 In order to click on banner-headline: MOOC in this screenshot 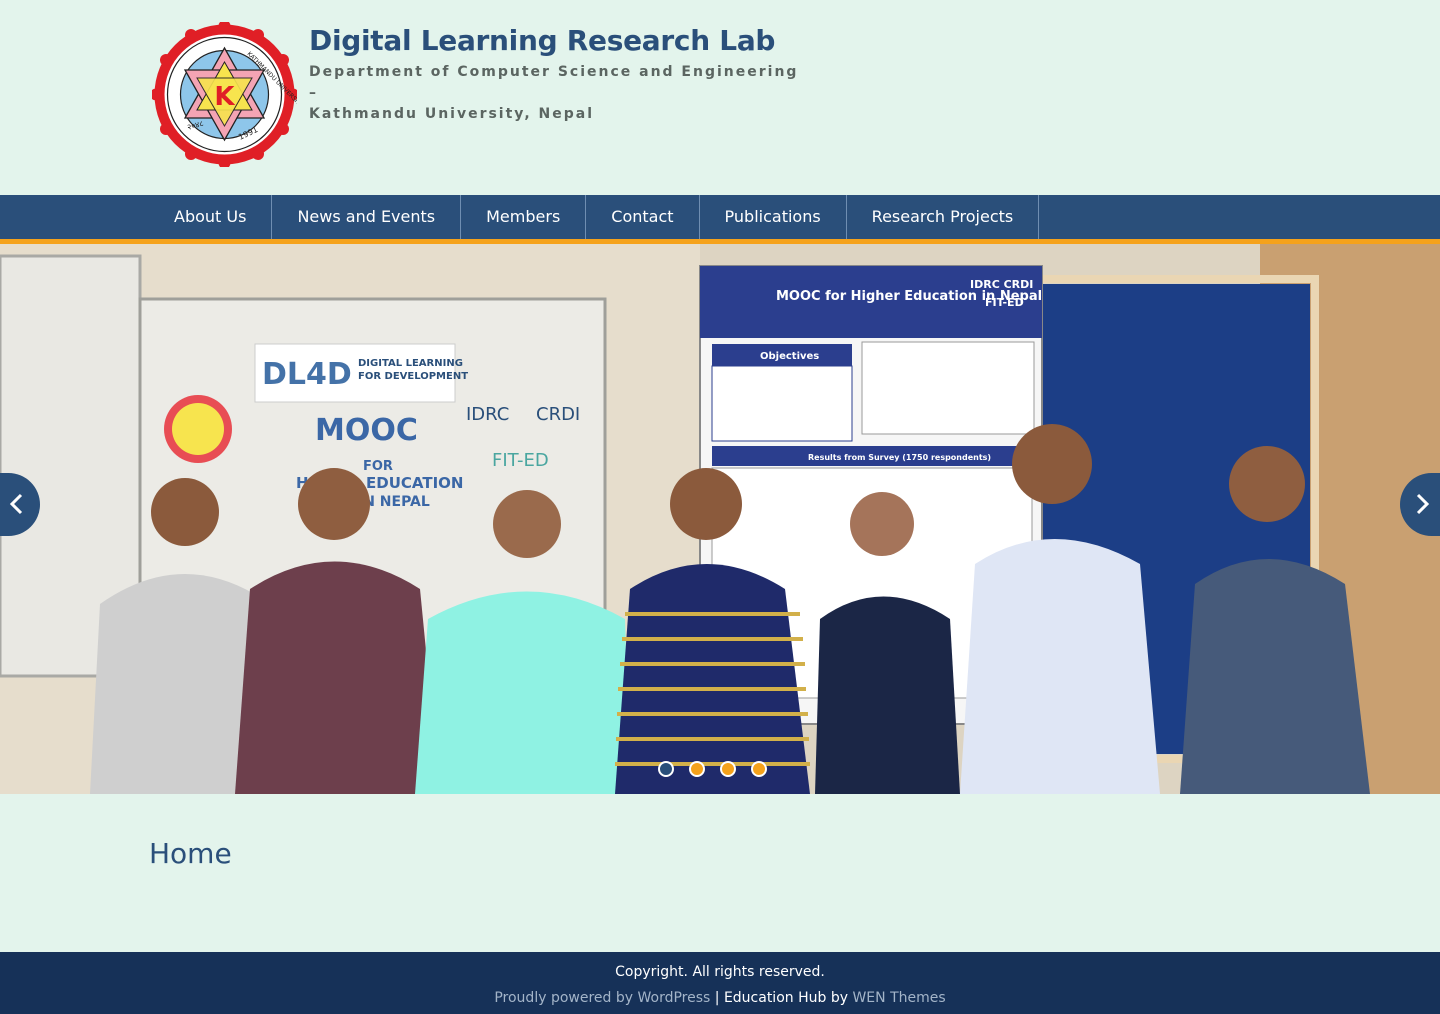, I will do `click(366, 430)`.